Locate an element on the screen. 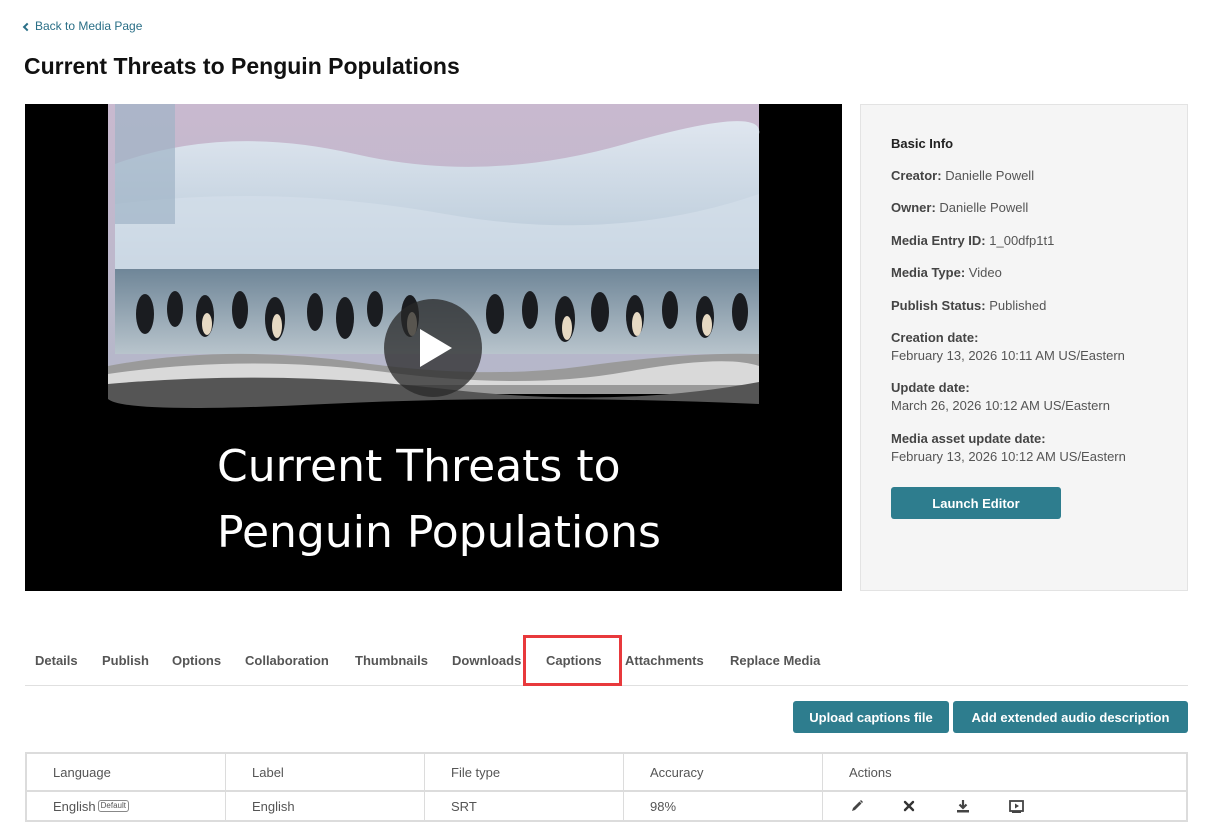 This screenshot has height=840, width=1206. column-header-language: Language is located at coordinates (126, 772).